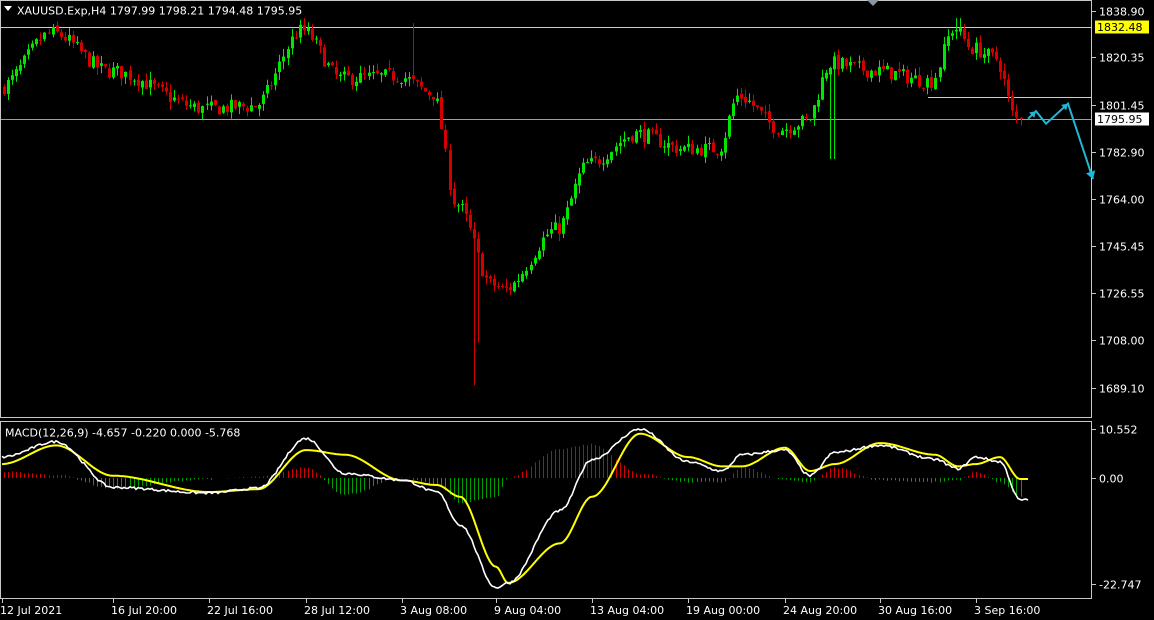 This screenshot has width=1154, height=620. What do you see at coordinates (915, 610) in the screenshot?
I see `time-tick-label: 30 Aug 16:00` at bounding box center [915, 610].